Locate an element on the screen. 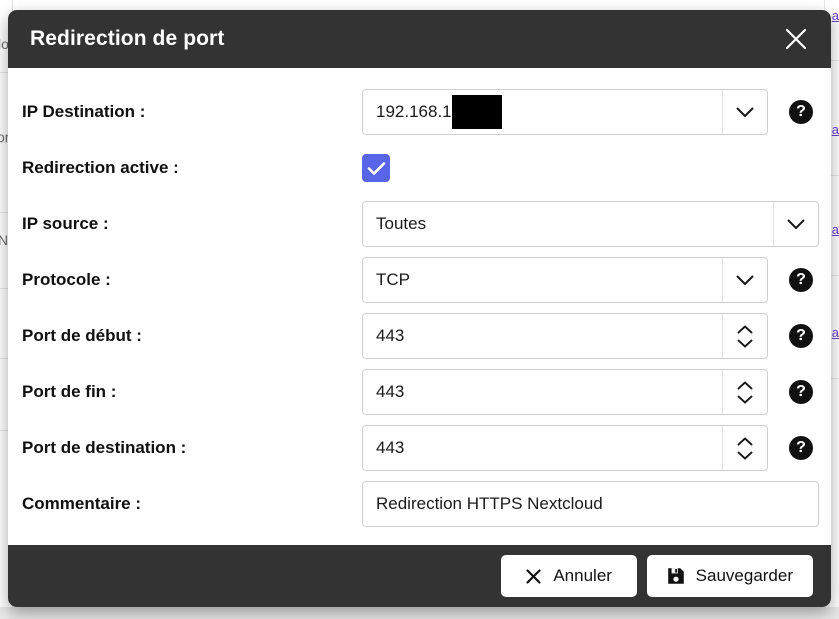  dialog-header: Redirection de port is located at coordinates (419, 39).